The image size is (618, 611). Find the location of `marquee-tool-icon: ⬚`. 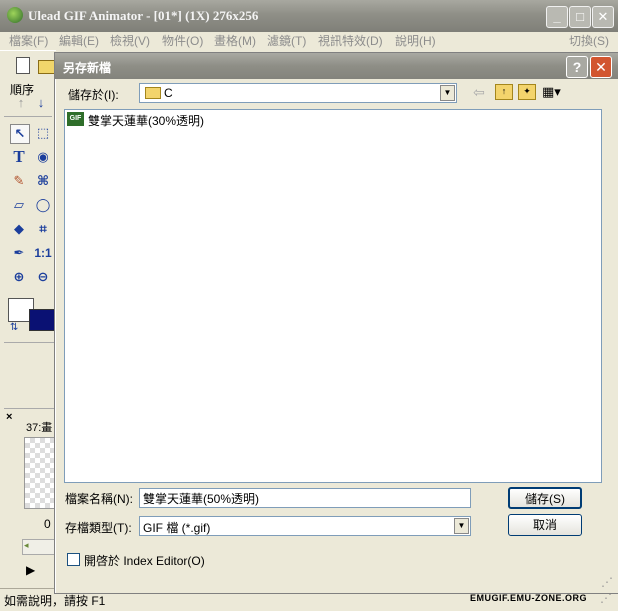

marquee-tool-icon: ⬚ is located at coordinates (43, 133).